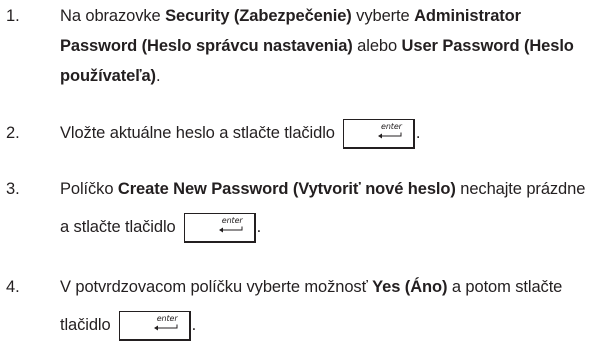  Describe the element at coordinates (216, 287) in the screenshot. I see `step-text-part: V potvrdzovacom políčku vyberte možnosť` at that location.